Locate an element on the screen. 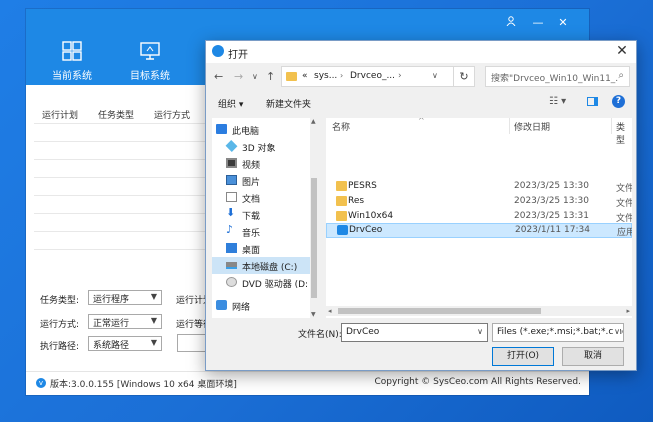  forward-icon: → is located at coordinates (238, 76).